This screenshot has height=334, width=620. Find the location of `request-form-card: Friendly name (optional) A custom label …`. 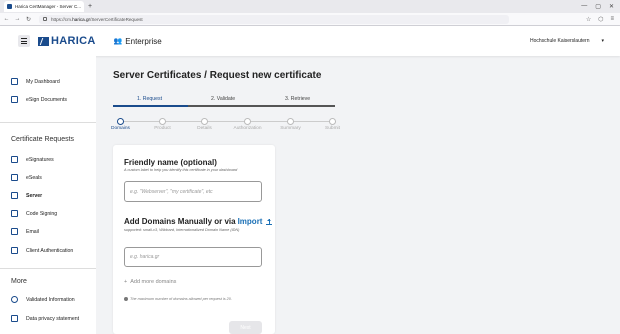

request-form-card: Friendly name (optional) A custom label … is located at coordinates (194, 239).